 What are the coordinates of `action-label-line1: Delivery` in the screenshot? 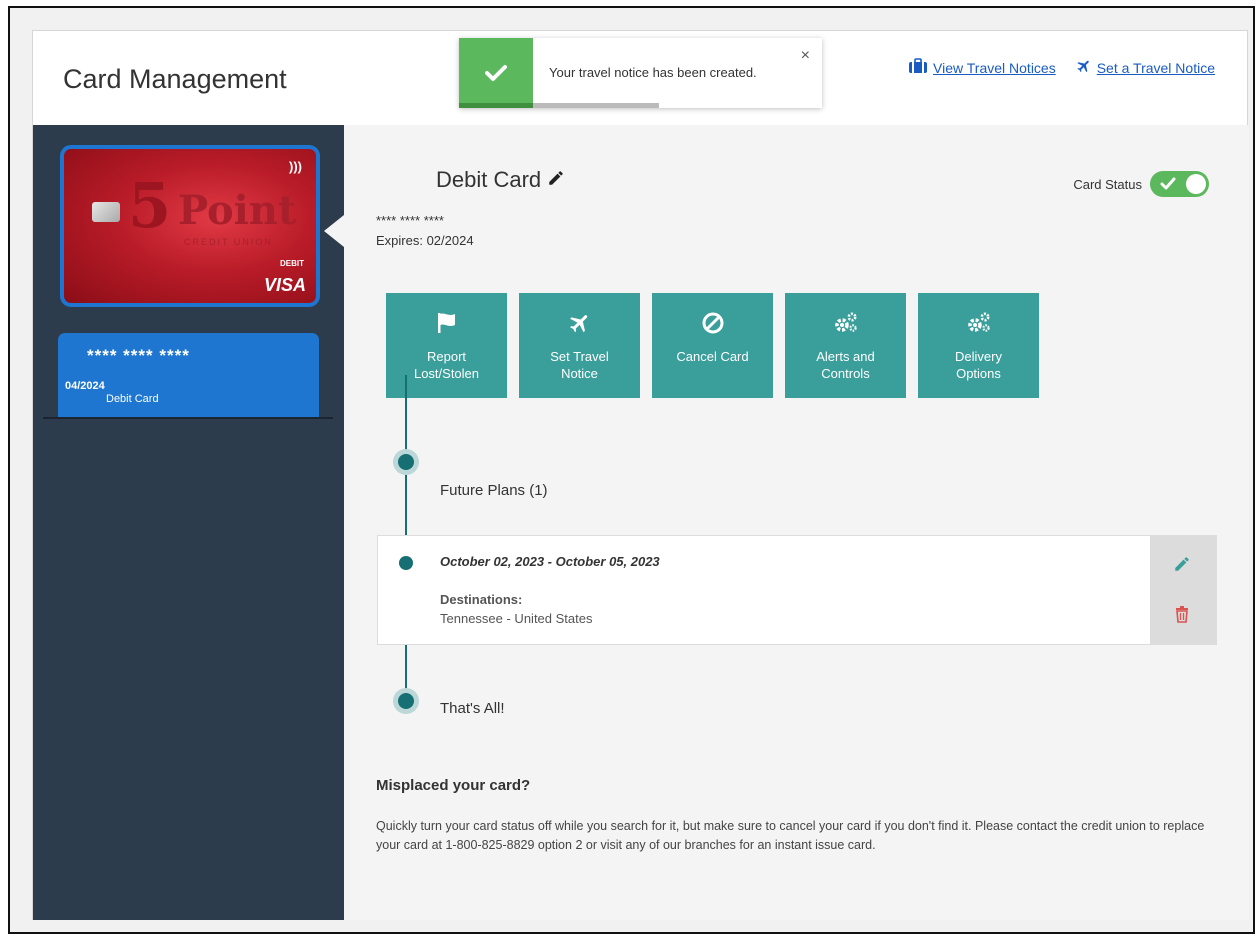 It's located at (978, 356).